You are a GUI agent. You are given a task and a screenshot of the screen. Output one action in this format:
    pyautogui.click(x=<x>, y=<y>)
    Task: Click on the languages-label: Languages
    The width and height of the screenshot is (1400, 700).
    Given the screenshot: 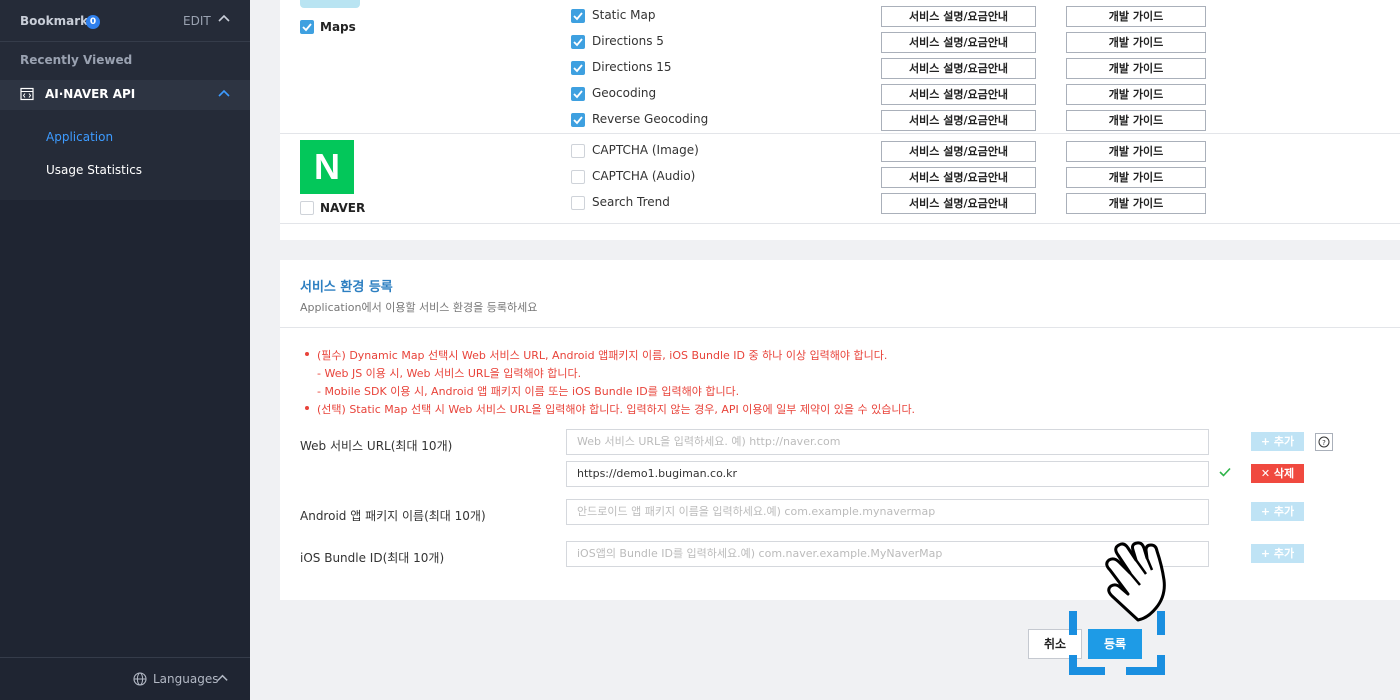 What is the action you would take?
    pyautogui.click(x=186, y=679)
    